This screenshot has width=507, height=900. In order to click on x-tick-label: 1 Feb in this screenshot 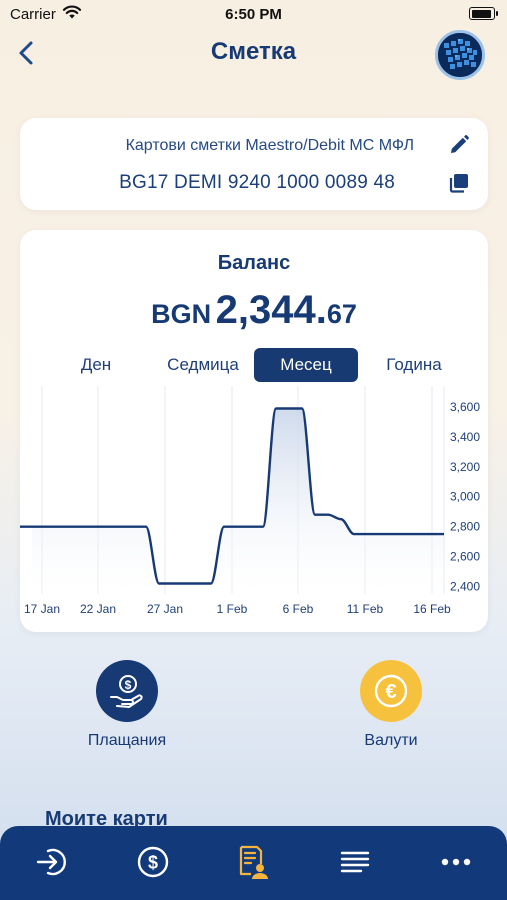, I will do `click(232, 609)`.